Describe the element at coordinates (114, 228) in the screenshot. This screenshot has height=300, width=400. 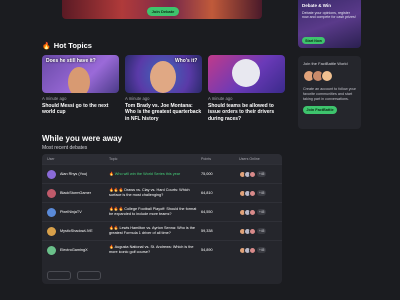
I see `flame-icon: 🔥🔥` at that location.